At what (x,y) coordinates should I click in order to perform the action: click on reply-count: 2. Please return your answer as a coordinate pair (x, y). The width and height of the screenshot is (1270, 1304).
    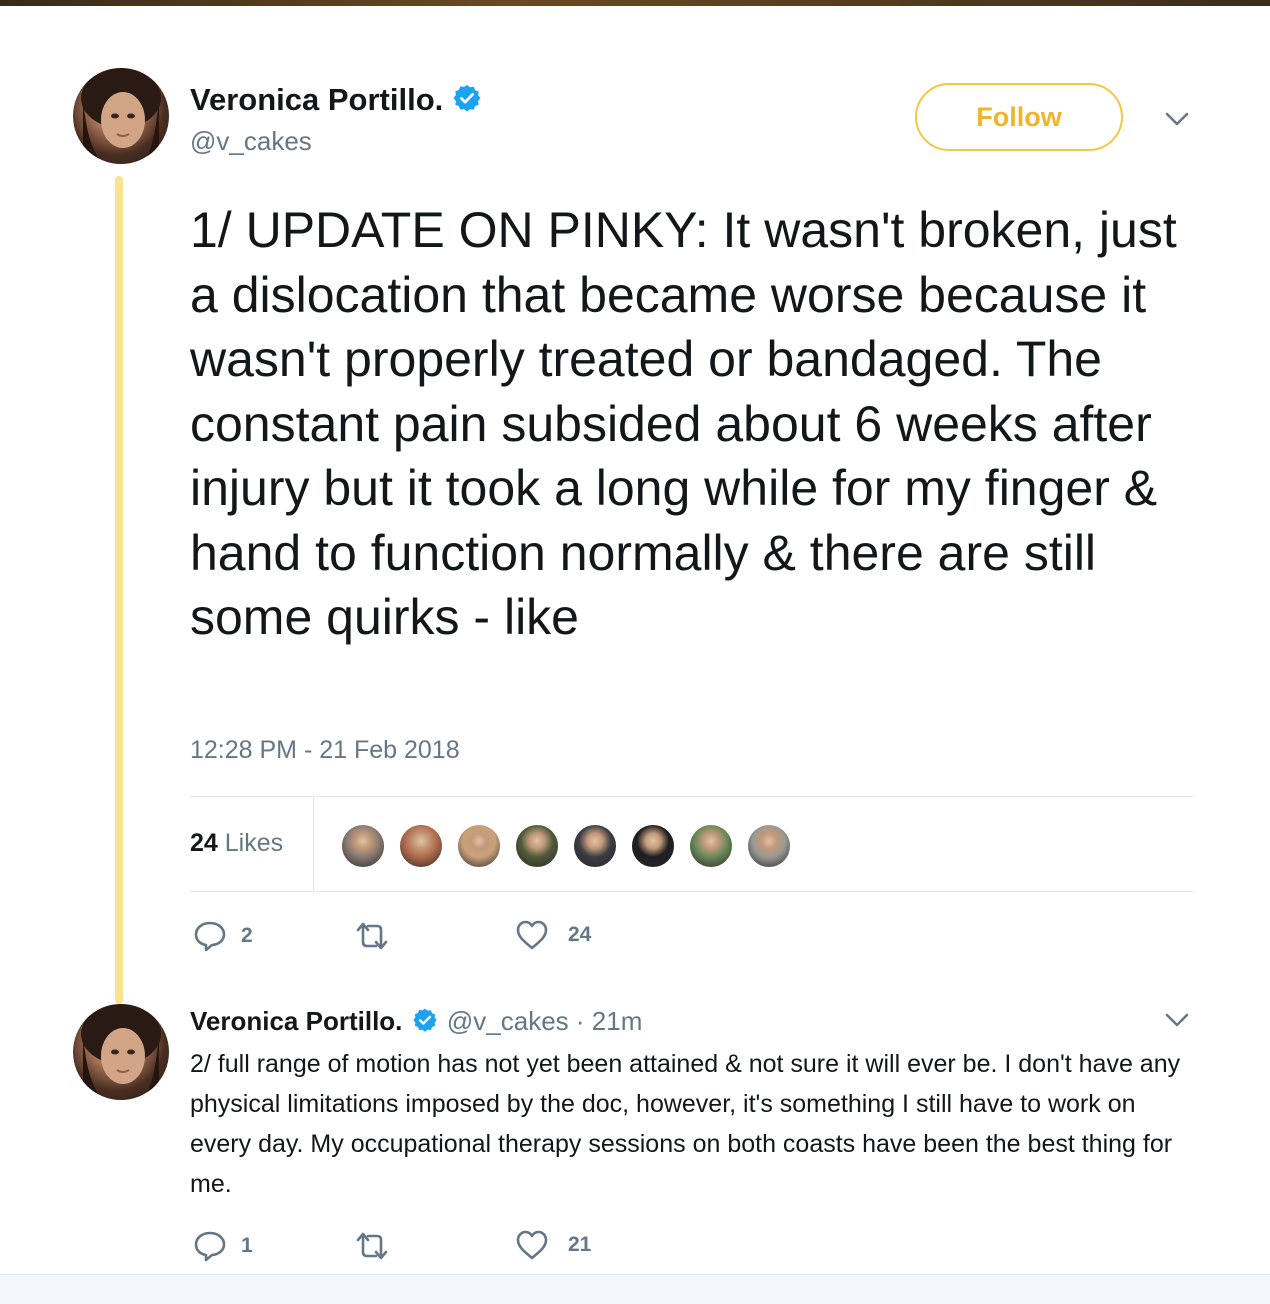
    Looking at the image, I should click on (247, 935).